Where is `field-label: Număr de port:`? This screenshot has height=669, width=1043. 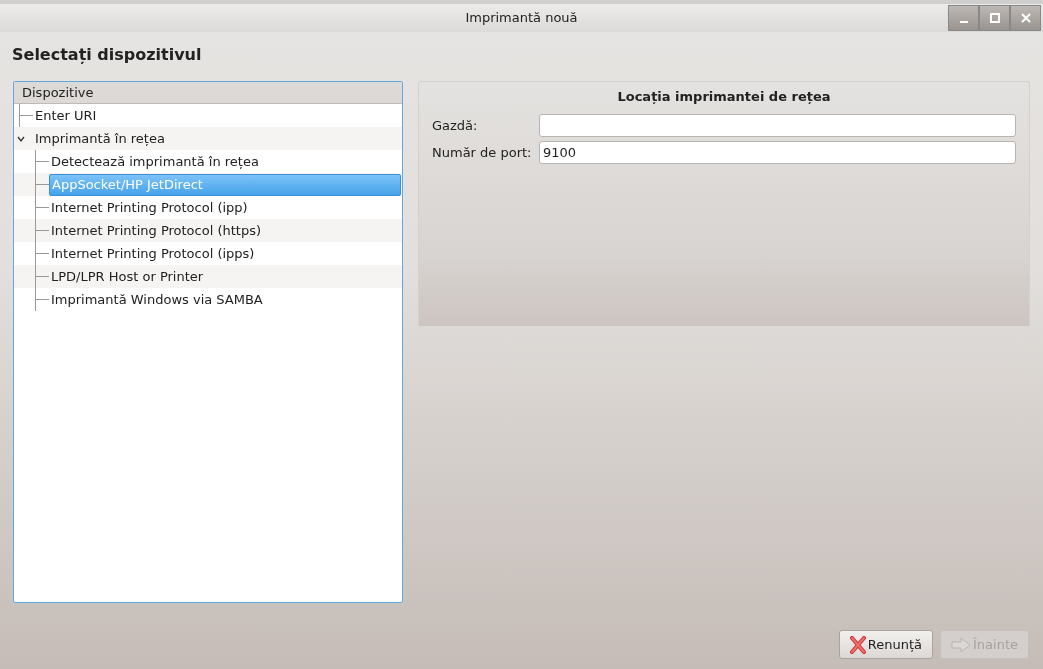 field-label: Număr de port: is located at coordinates (482, 152).